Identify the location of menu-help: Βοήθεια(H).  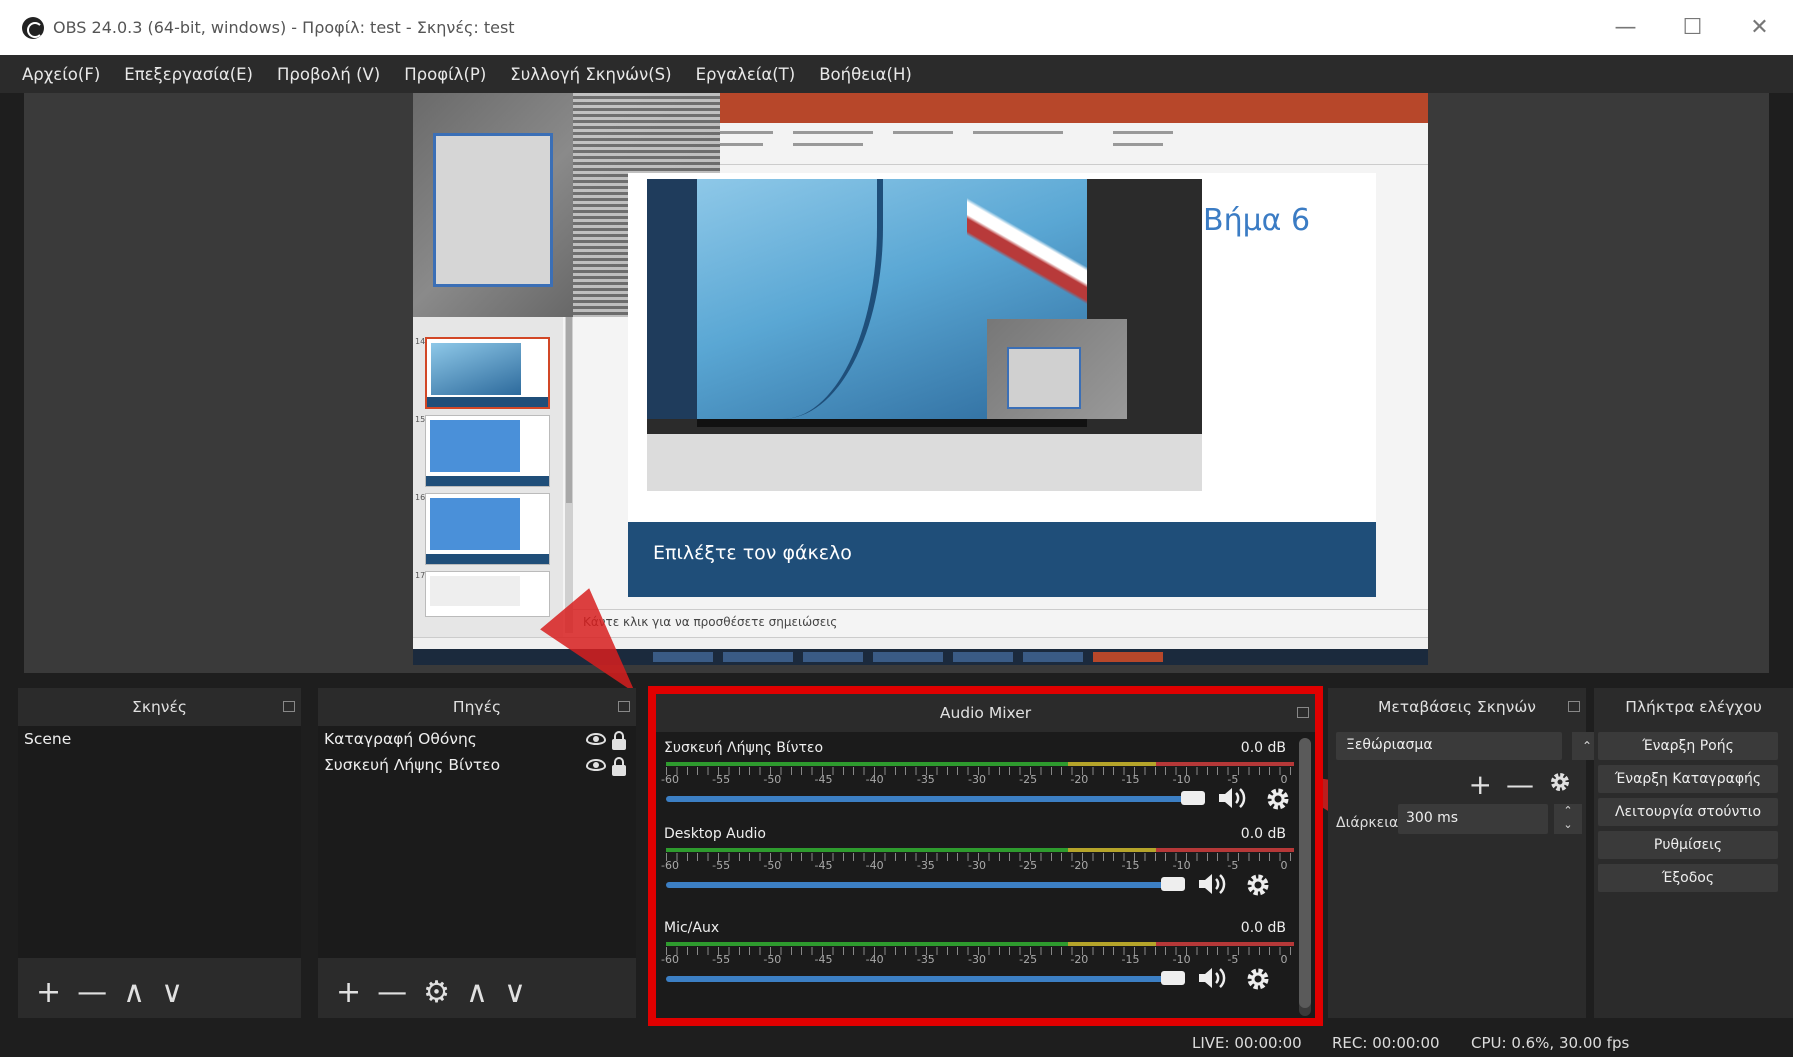
(865, 74).